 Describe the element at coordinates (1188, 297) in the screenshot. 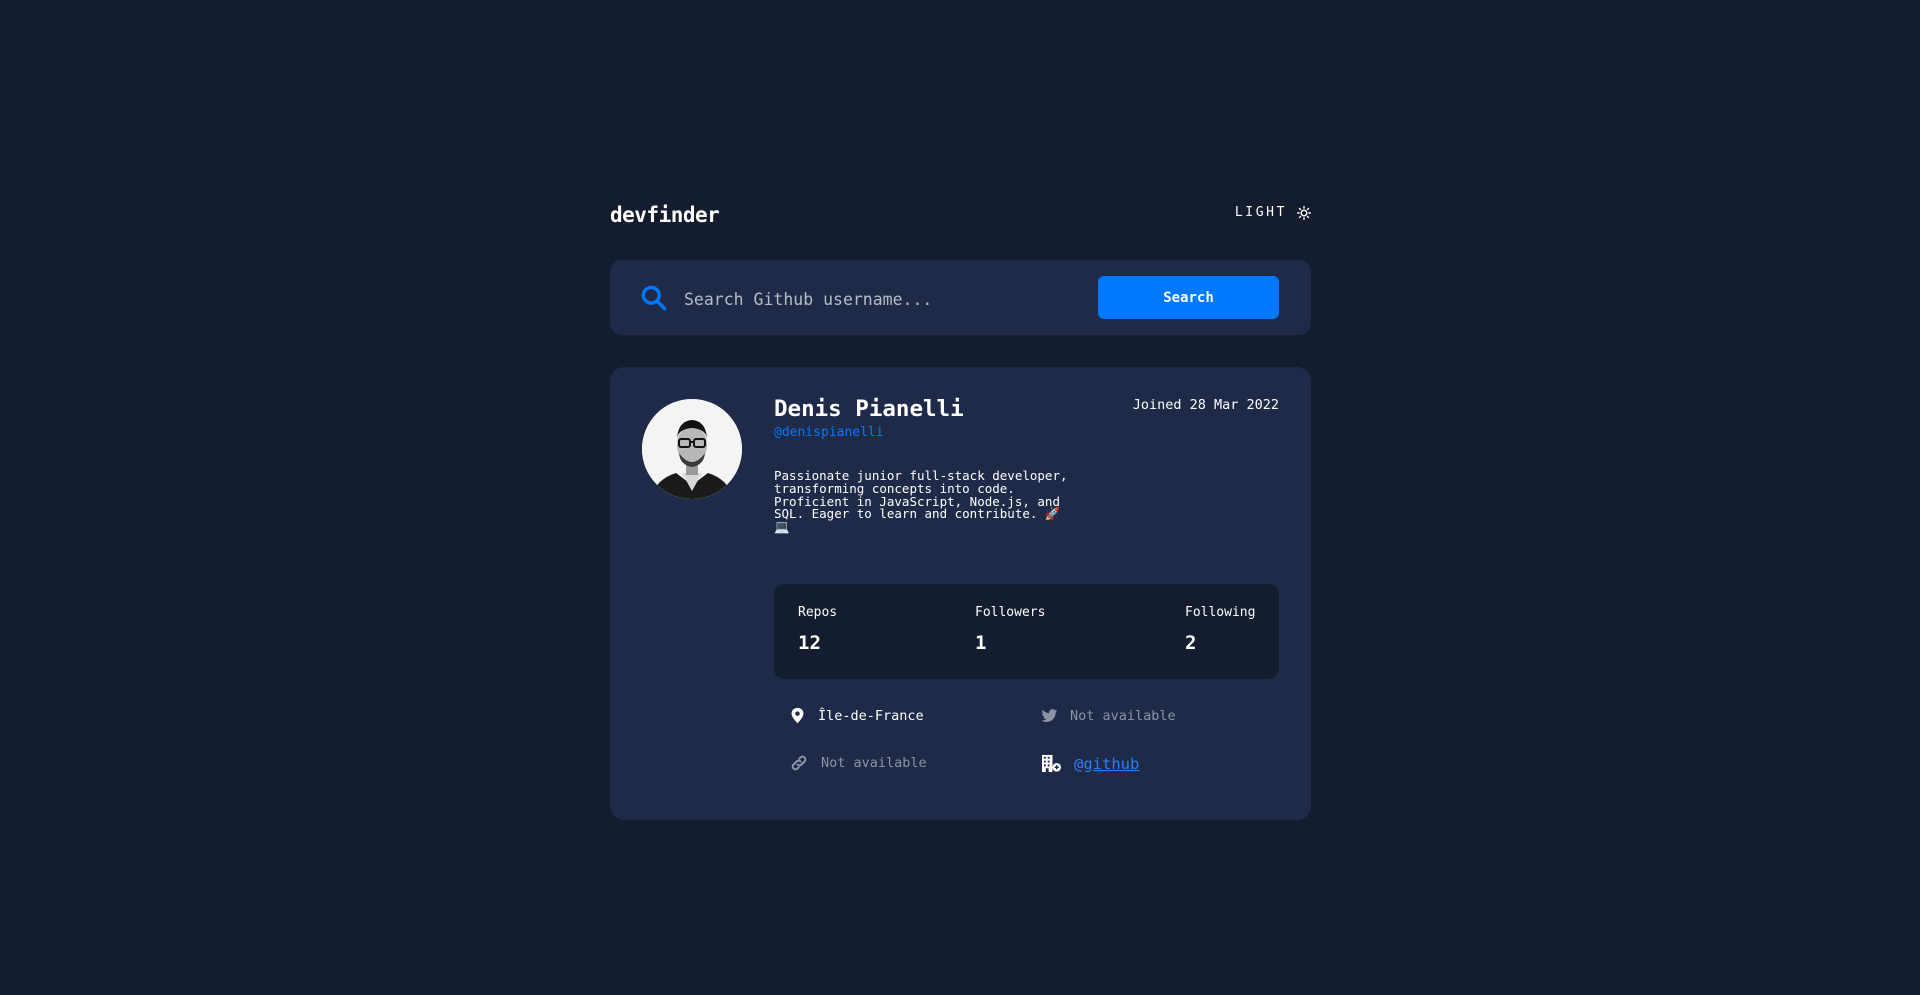

I see `search-button: Search` at that location.